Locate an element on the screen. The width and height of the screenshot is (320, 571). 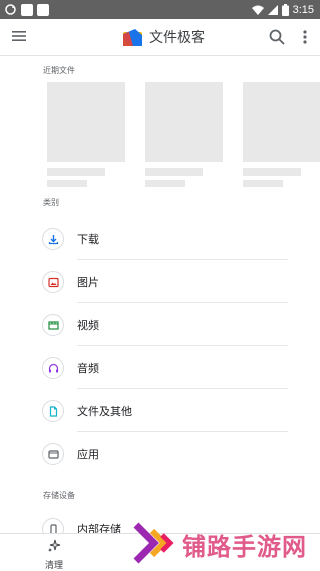
category-item-apps: 应用 is located at coordinates (160, 457).